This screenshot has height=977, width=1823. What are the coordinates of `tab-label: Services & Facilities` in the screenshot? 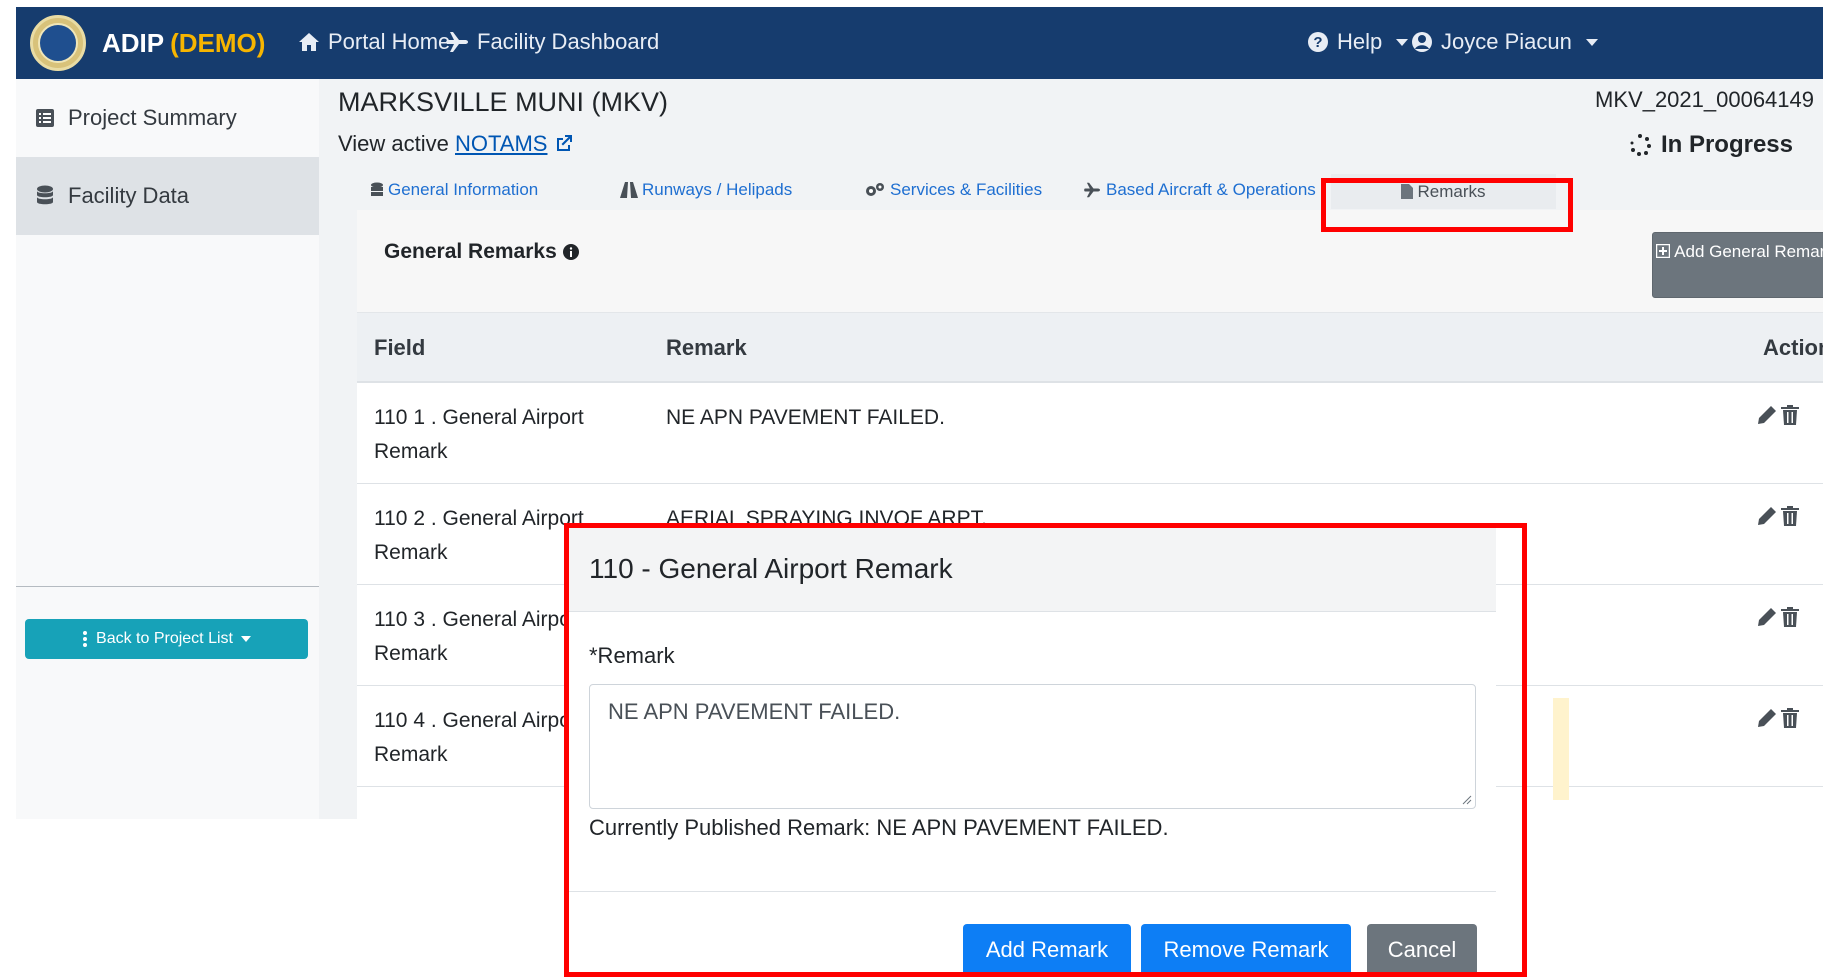 It's located at (966, 189).